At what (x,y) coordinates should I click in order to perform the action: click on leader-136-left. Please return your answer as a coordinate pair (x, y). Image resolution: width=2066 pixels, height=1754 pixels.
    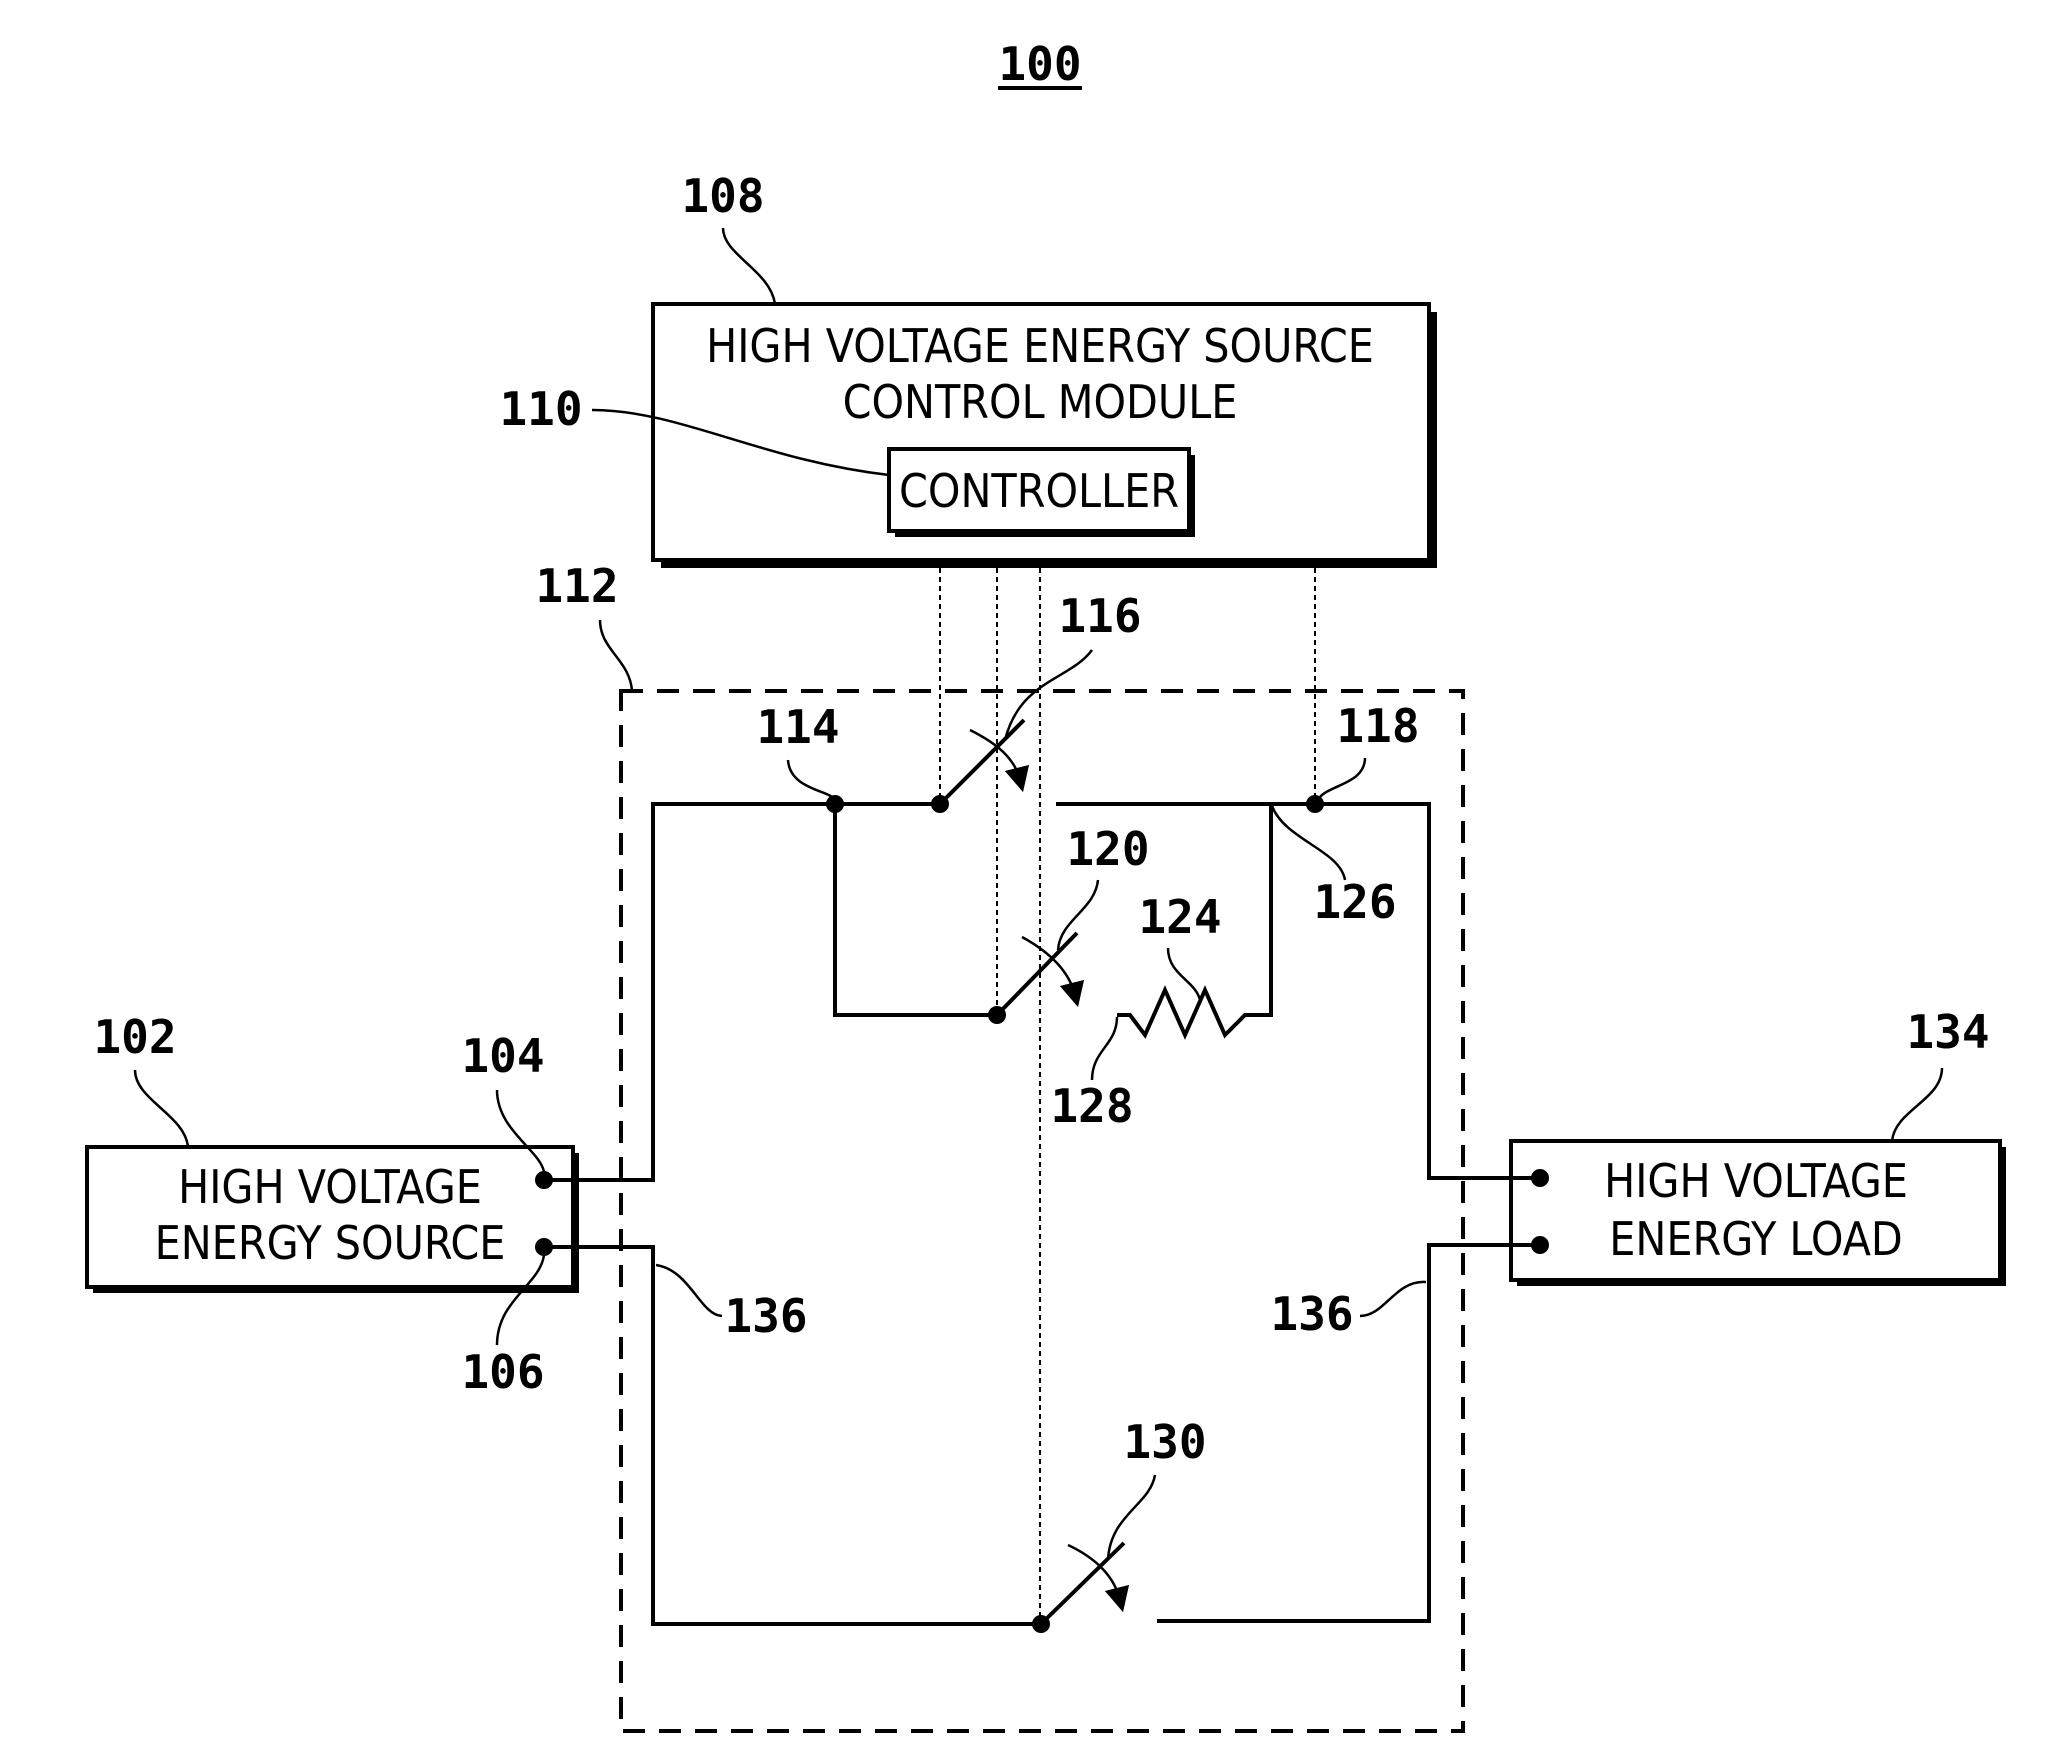
    Looking at the image, I should click on (689, 1290).